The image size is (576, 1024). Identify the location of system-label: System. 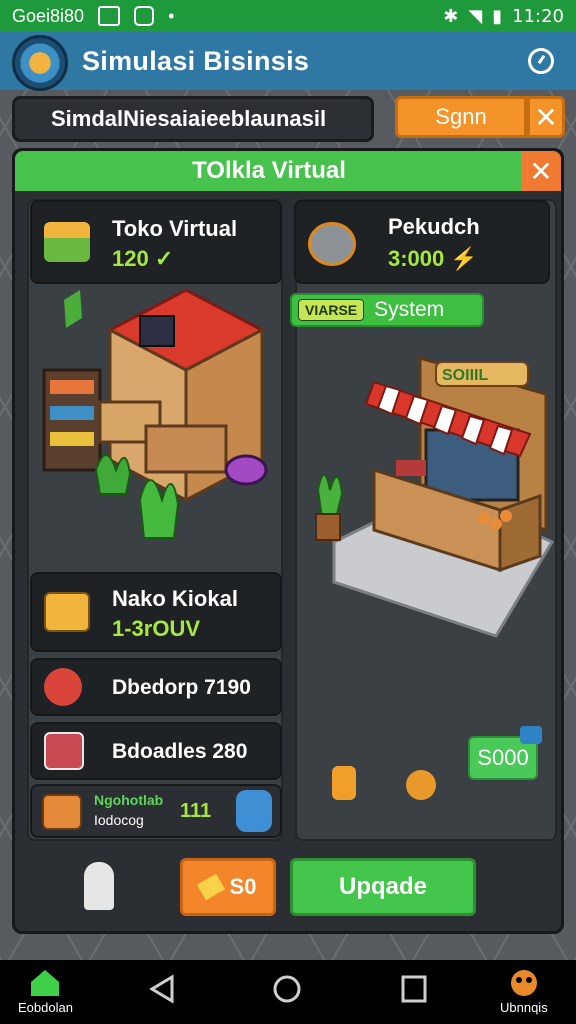
(409, 309).